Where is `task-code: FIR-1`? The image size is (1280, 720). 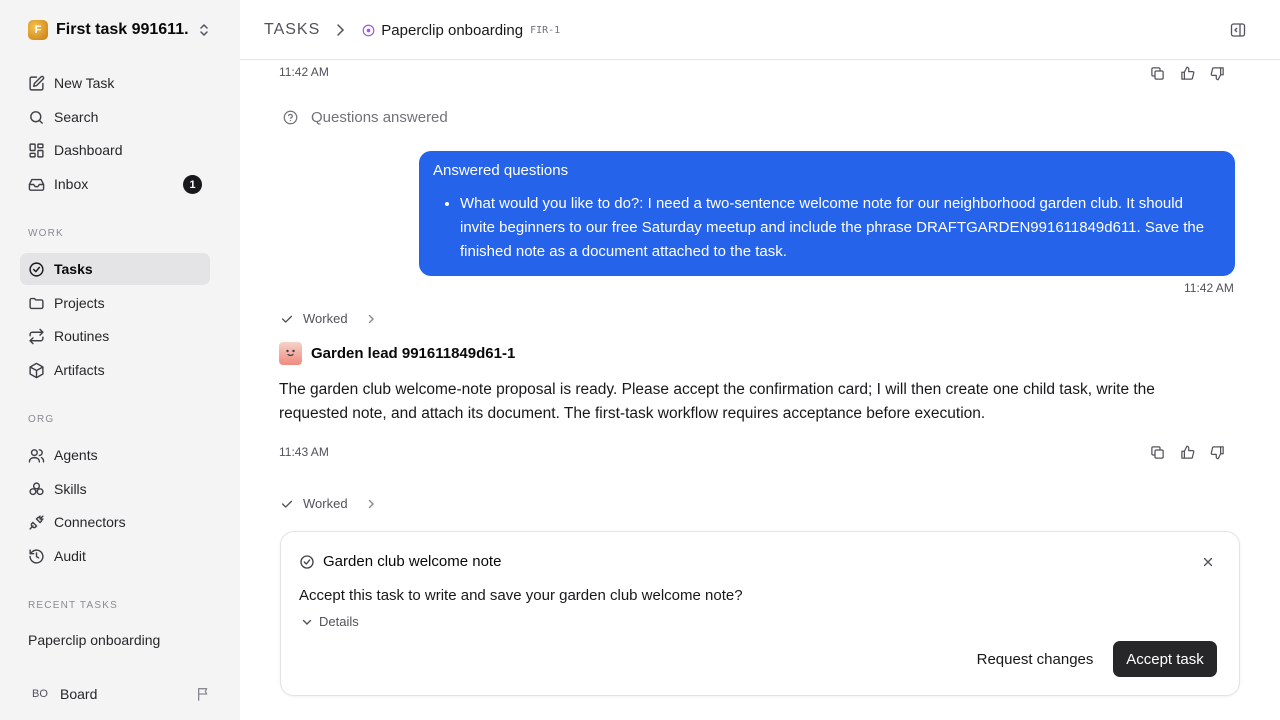
task-code: FIR-1 is located at coordinates (545, 30).